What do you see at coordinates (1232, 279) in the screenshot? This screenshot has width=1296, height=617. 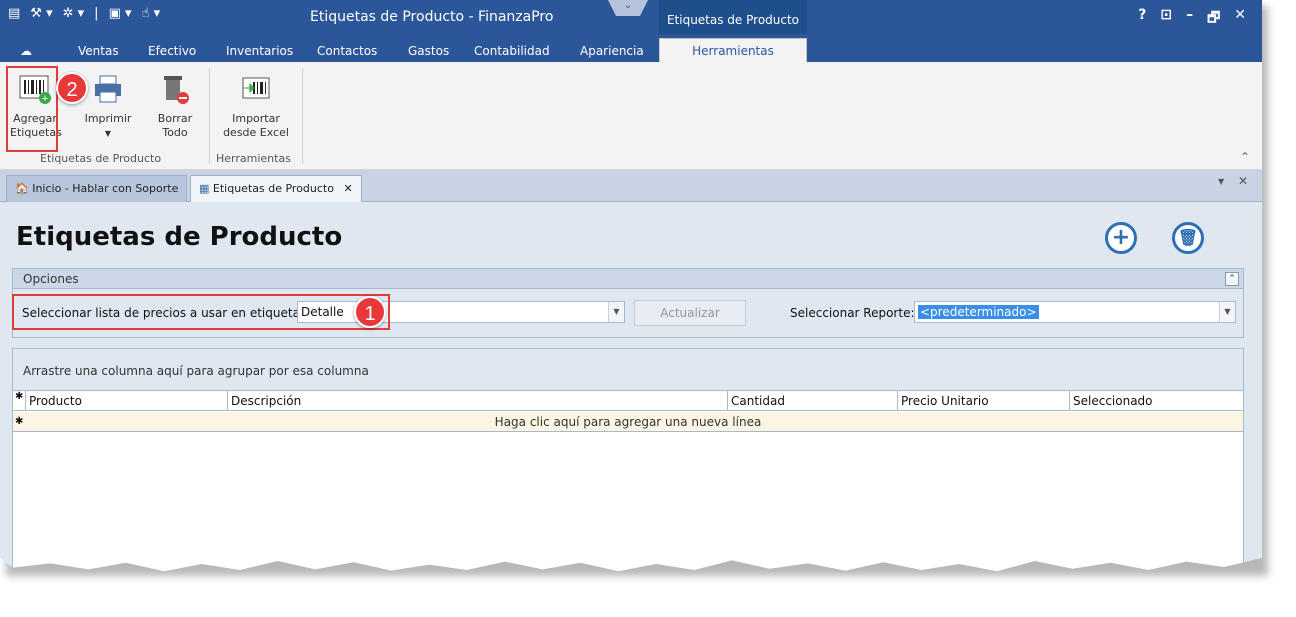 I see `collapse-options-icon: ⌃` at bounding box center [1232, 279].